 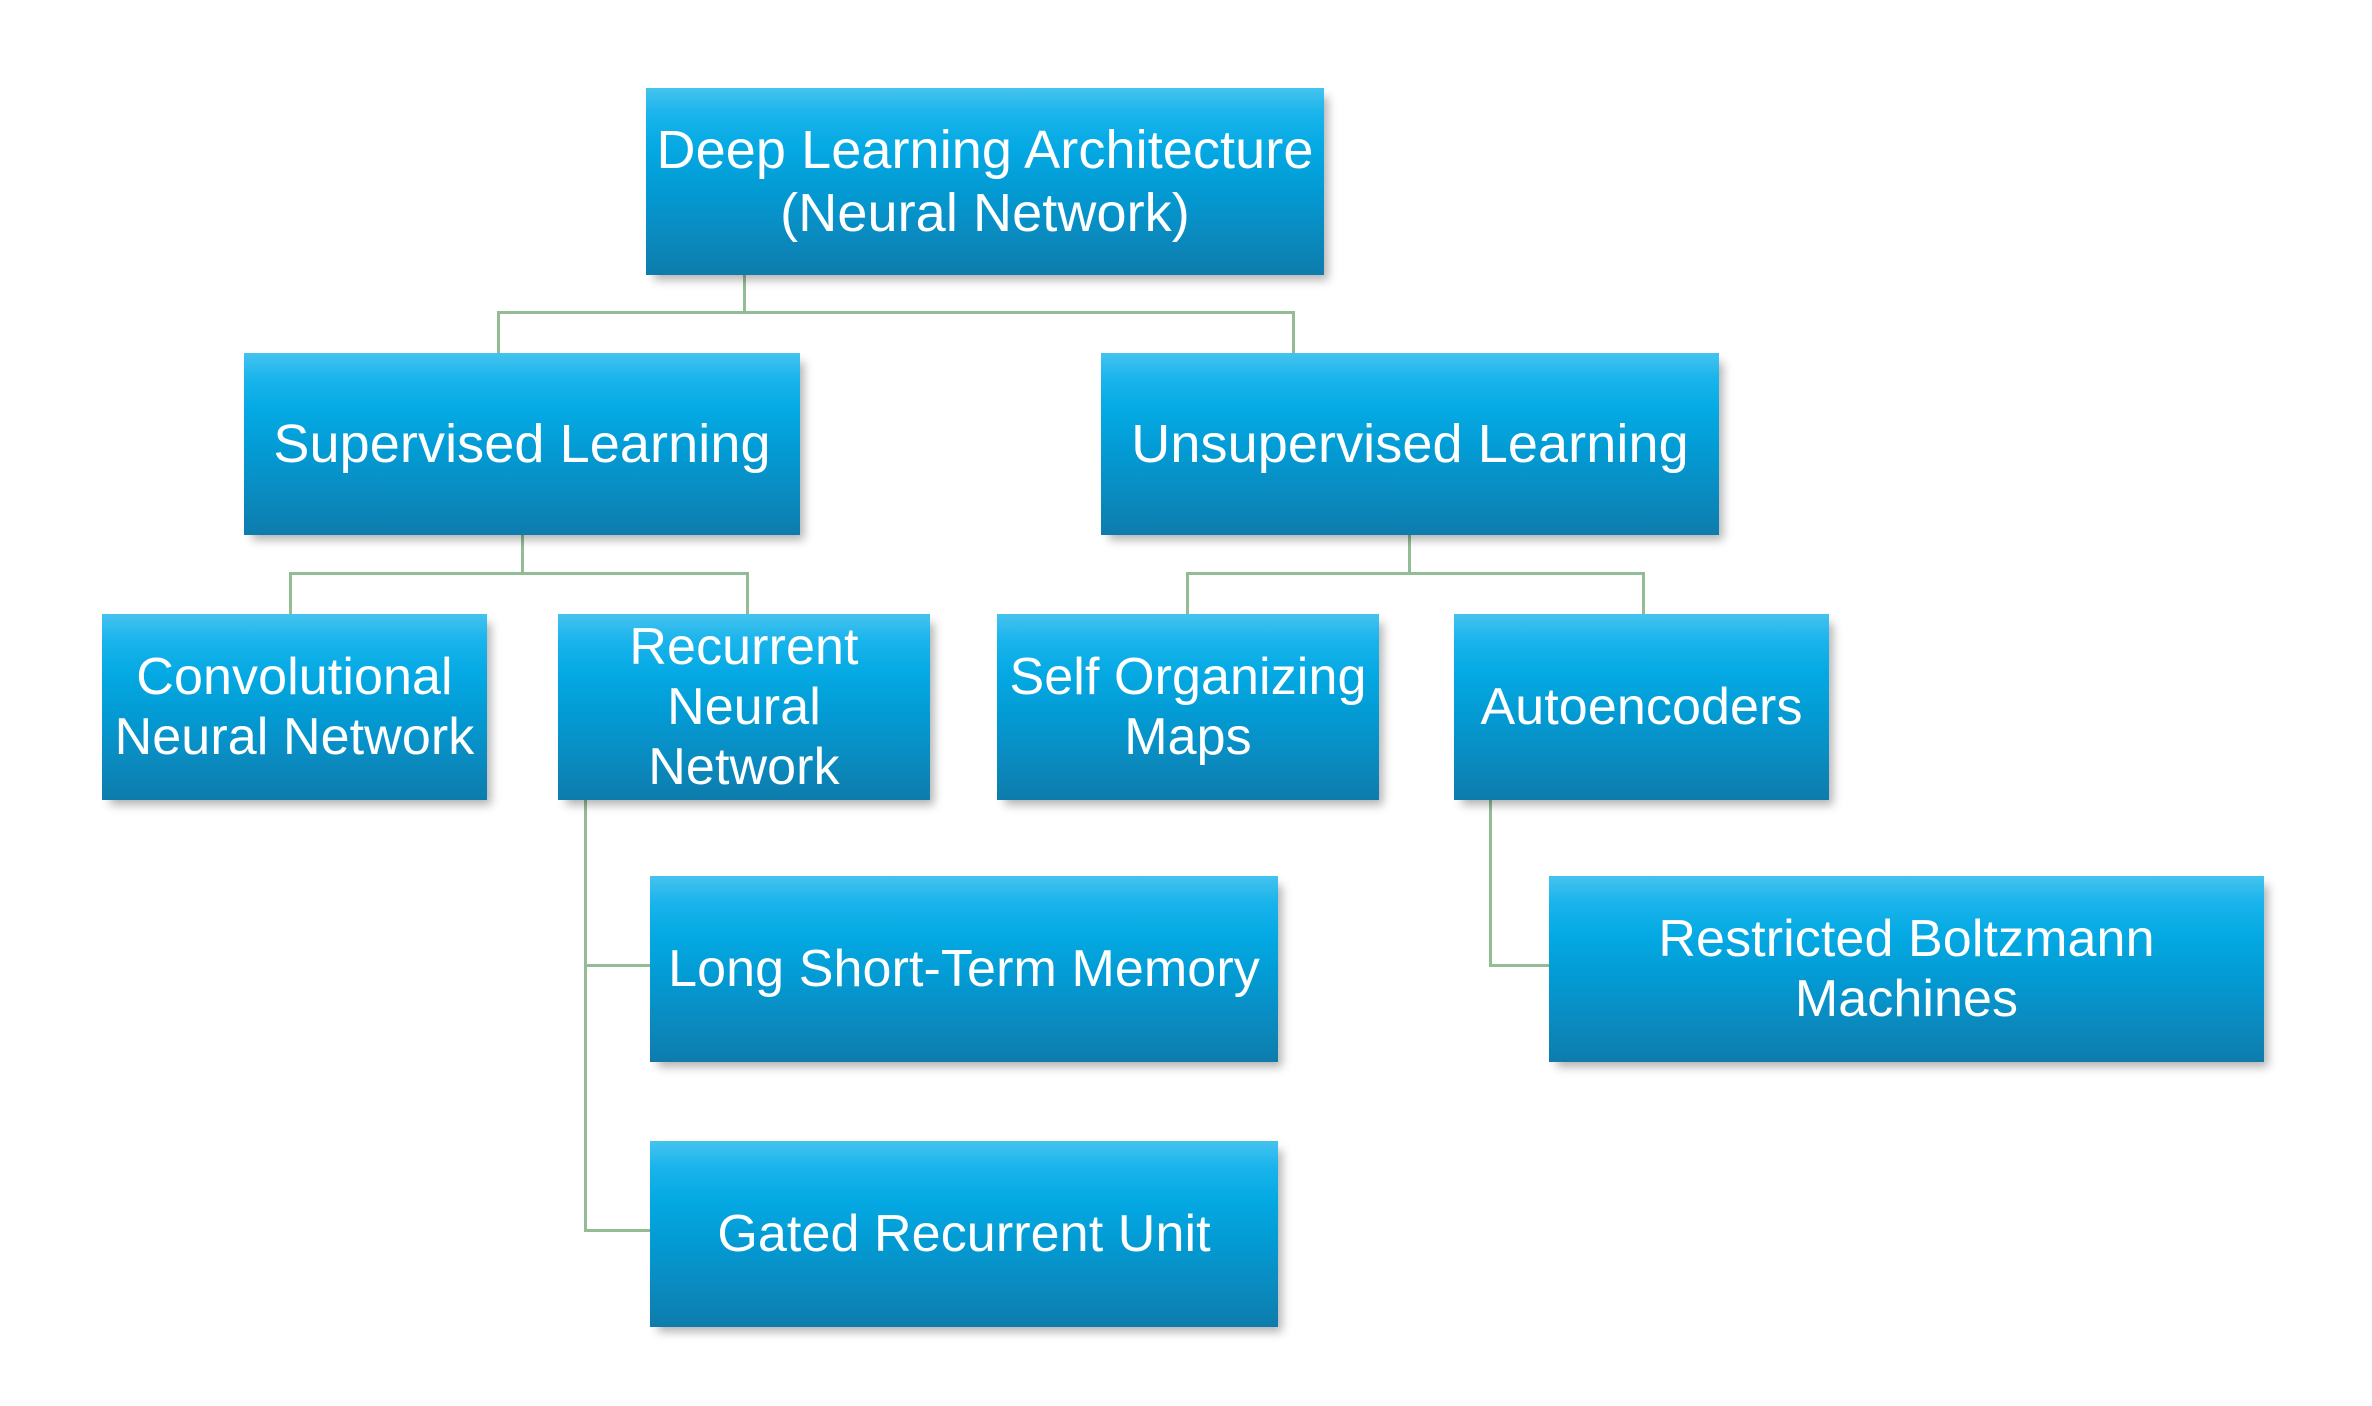 I want to click on node-restricted-boltzmann-machines: Restricted Boltzmann Machines, so click(x=1906, y=969).